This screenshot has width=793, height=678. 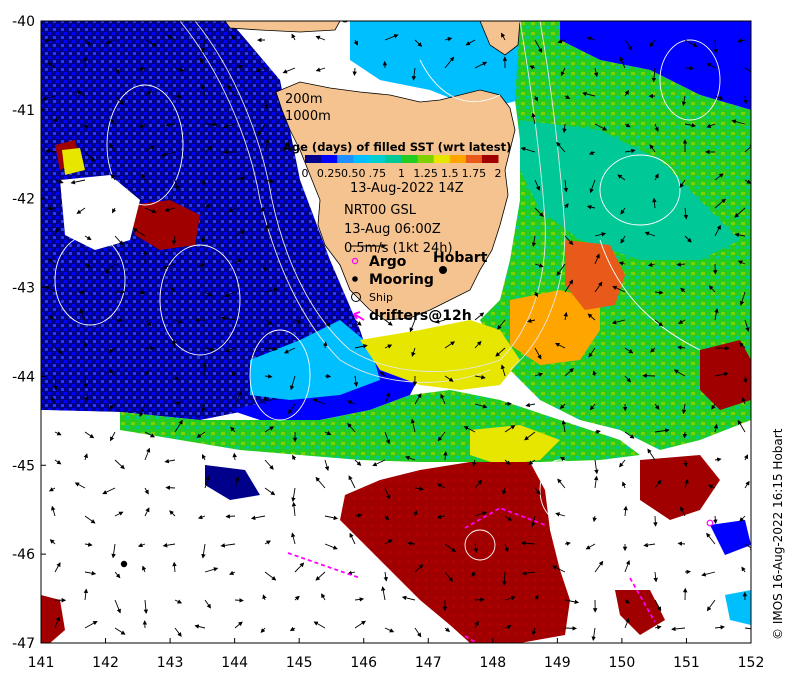 What do you see at coordinates (170, 663) in the screenshot?
I see `x-tick-label: 143` at bounding box center [170, 663].